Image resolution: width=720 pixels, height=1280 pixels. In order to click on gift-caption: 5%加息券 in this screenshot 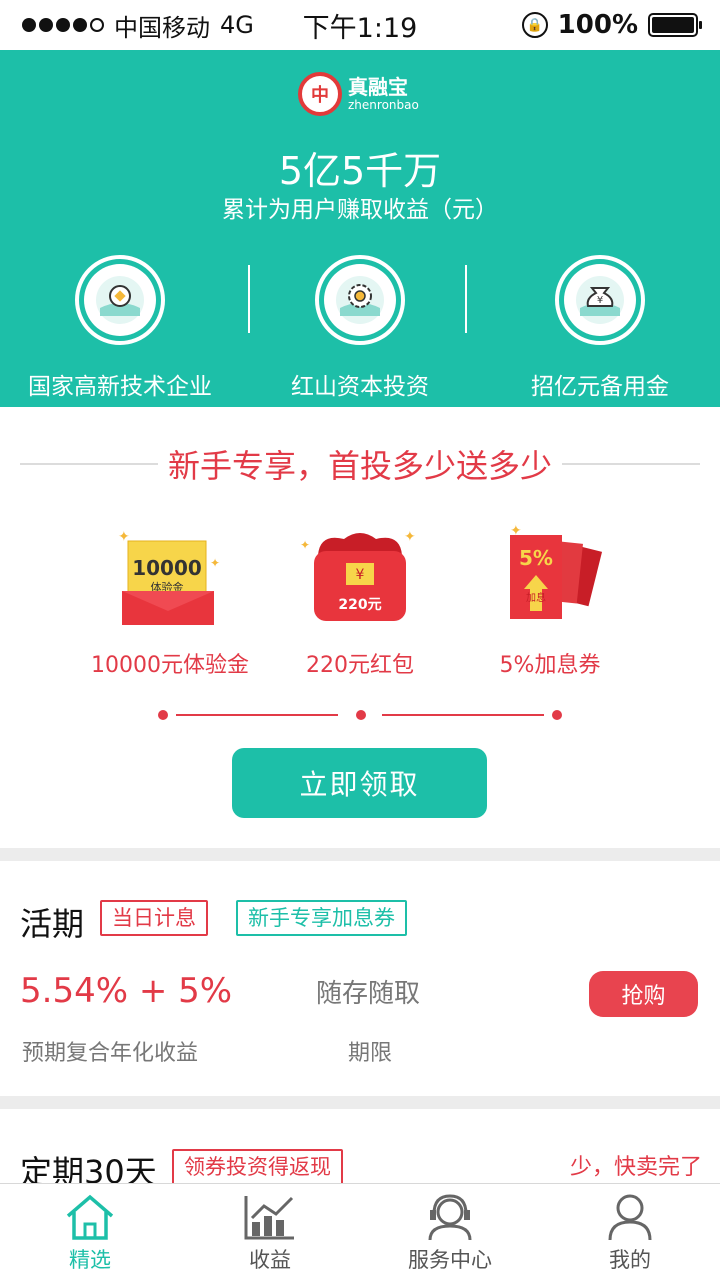, I will do `click(550, 665)`.